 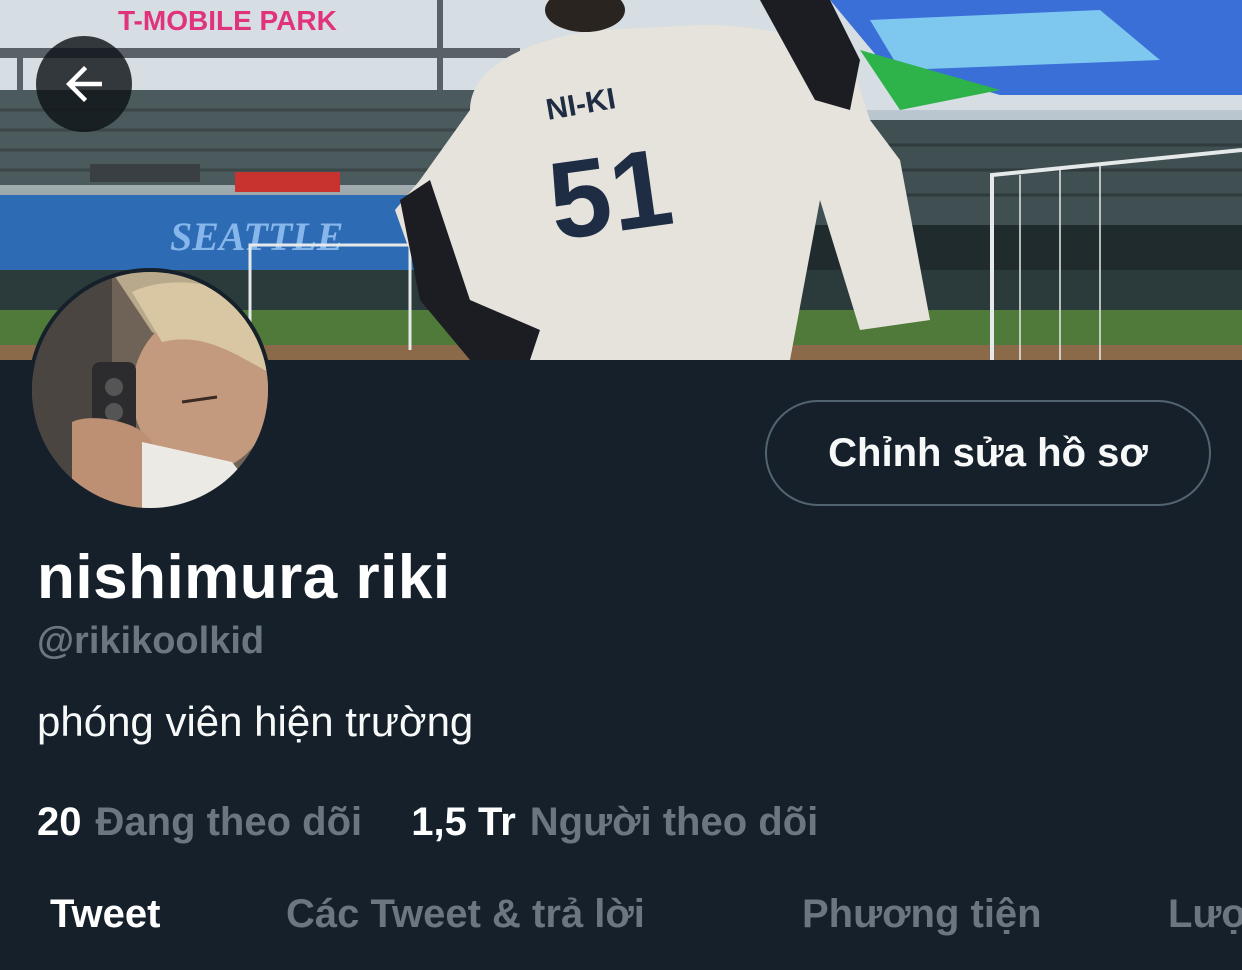 I want to click on following-stat: 20 Đang theo dõi, so click(x=199, y=822).